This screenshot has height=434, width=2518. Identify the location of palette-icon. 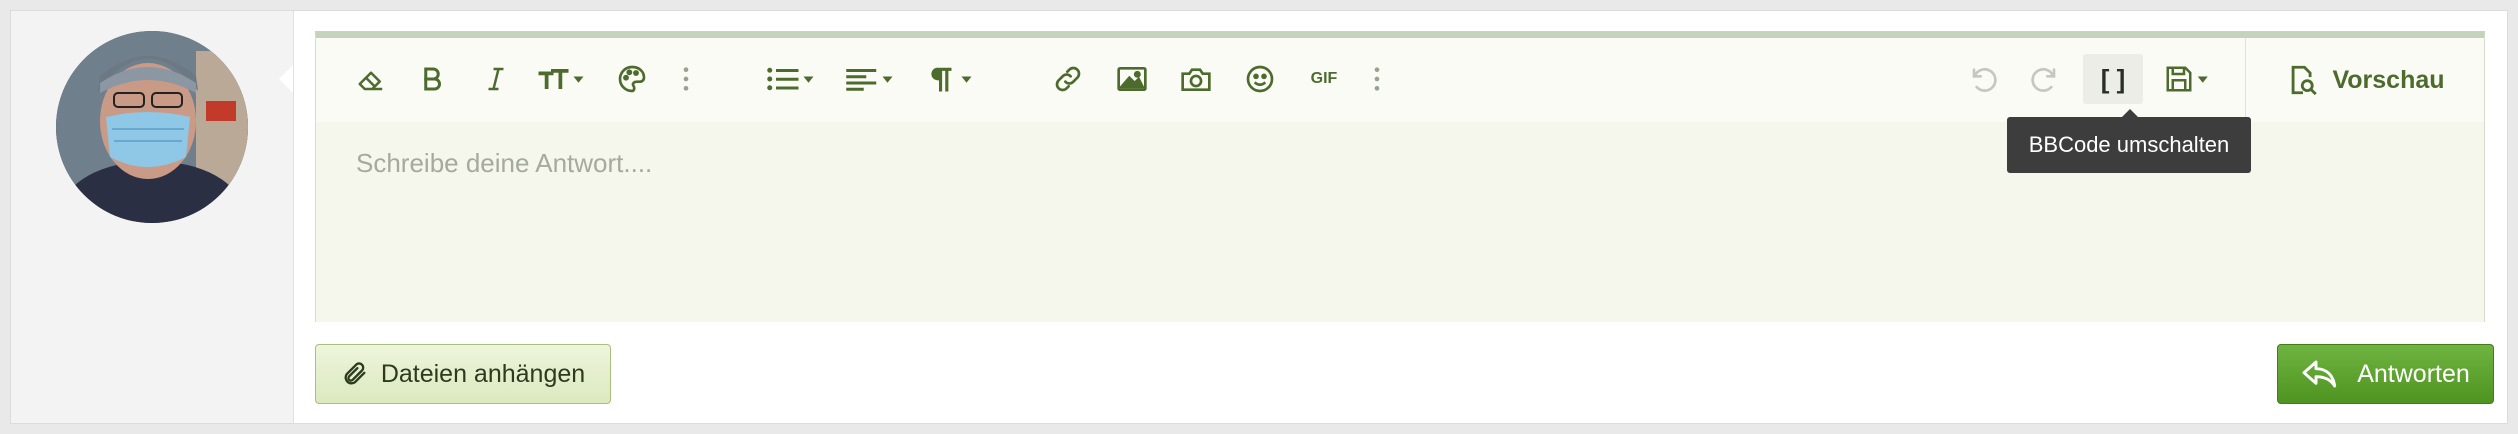
(632, 79).